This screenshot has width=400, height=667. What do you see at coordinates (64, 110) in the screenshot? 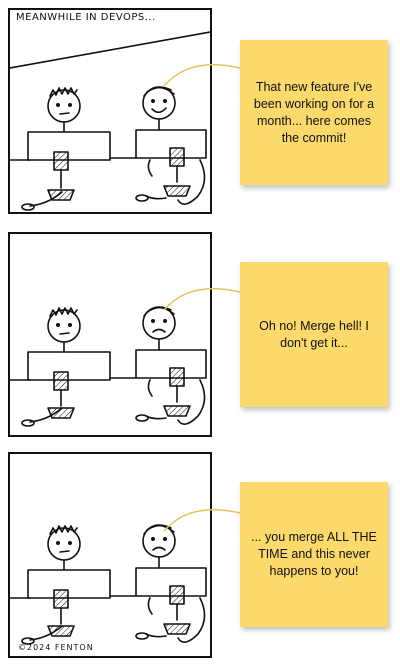
I see `left-coworker` at bounding box center [64, 110].